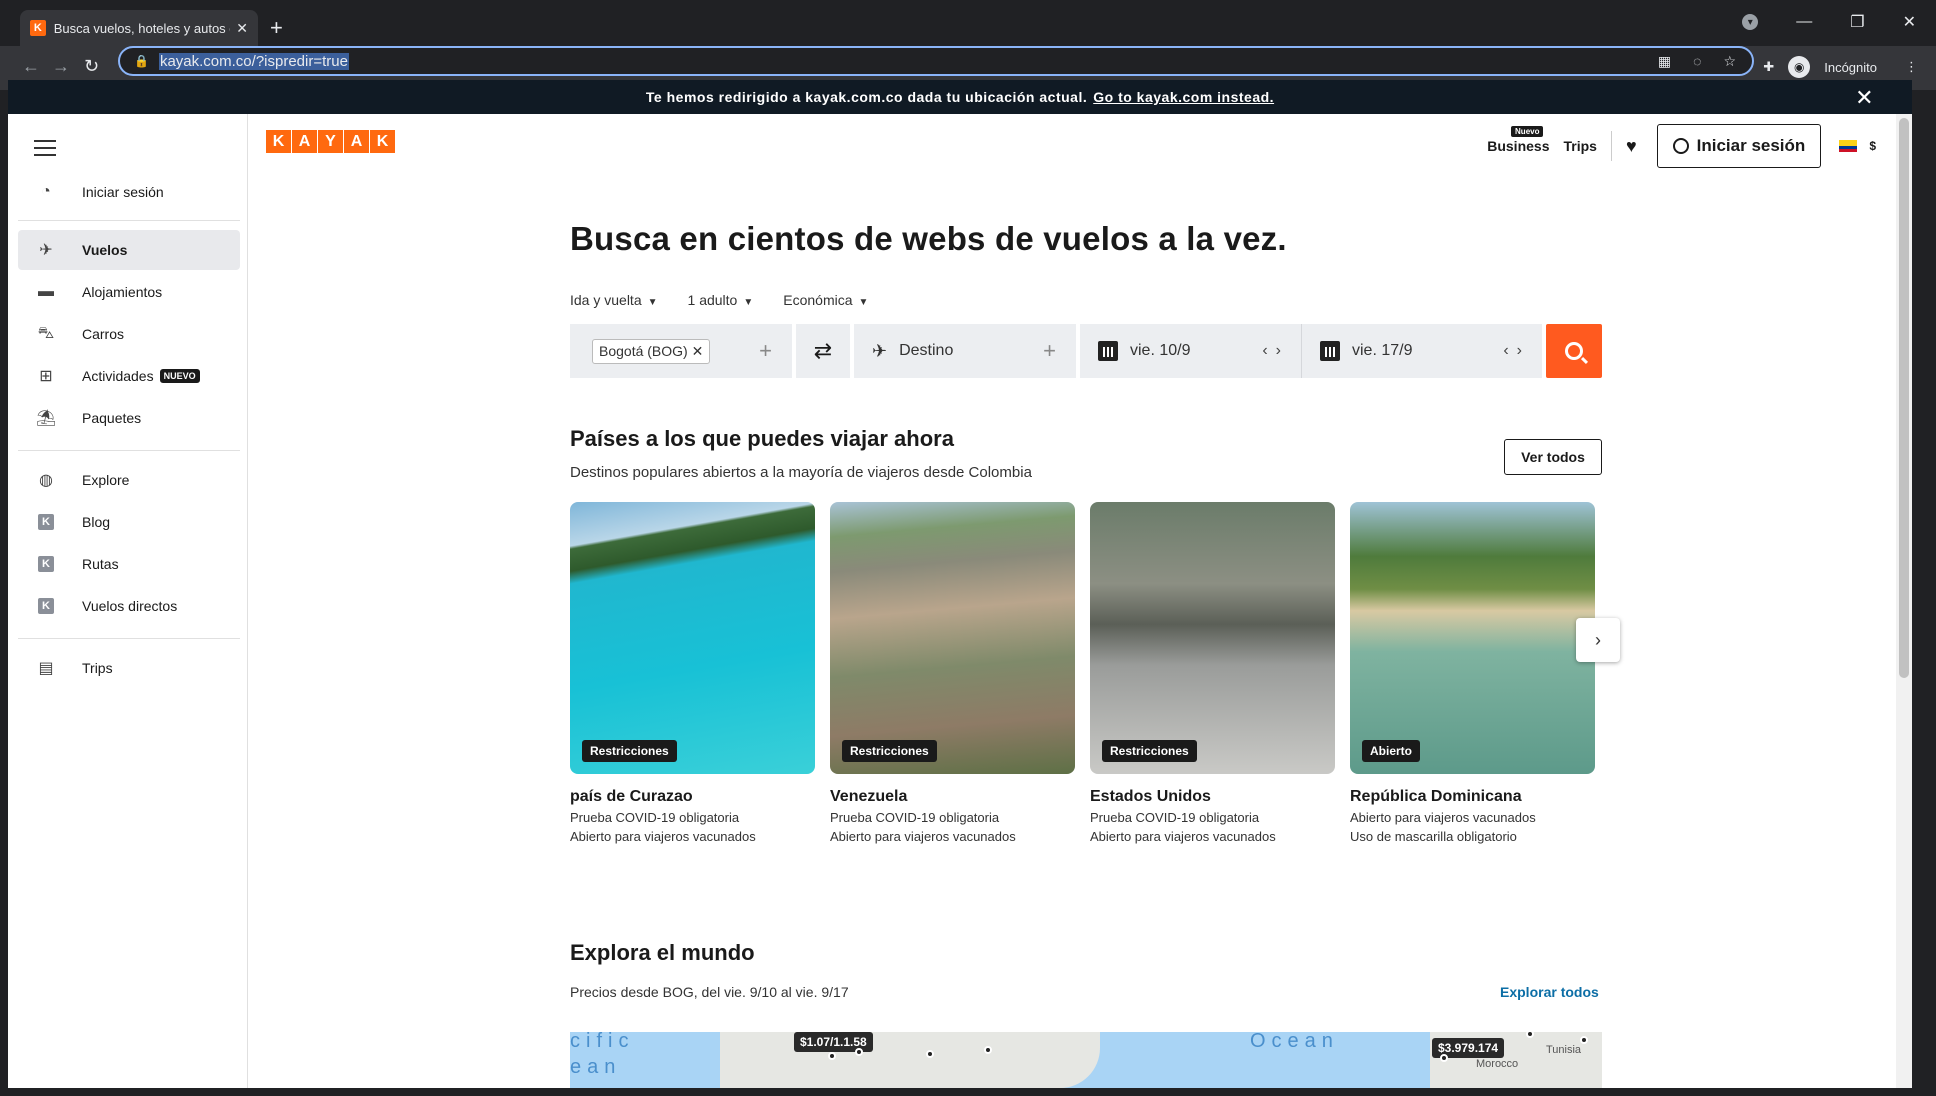 This screenshot has width=1936, height=1096. Describe the element at coordinates (1804, 22) in the screenshot. I see `minimize-icon: —` at that location.